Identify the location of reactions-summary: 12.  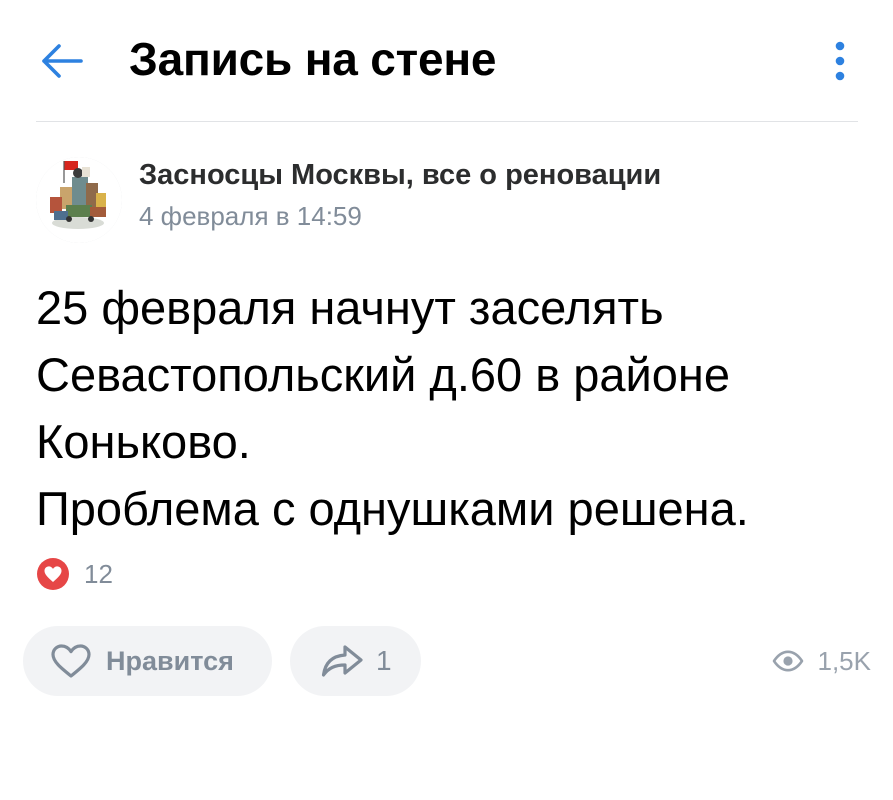
(74, 574).